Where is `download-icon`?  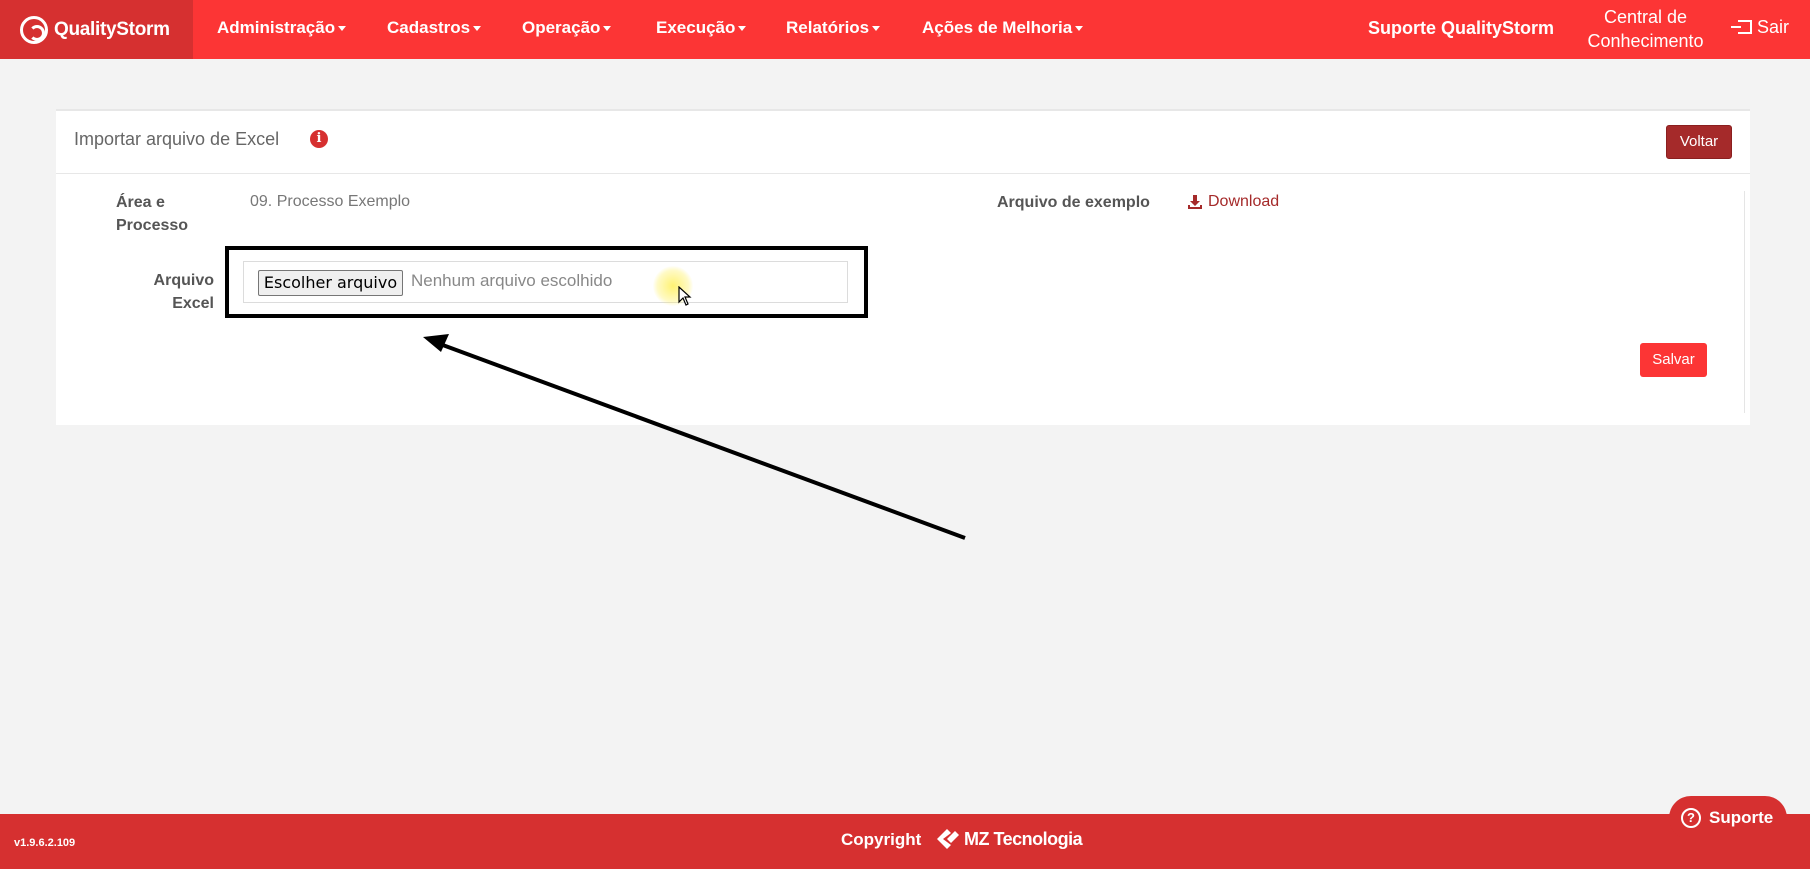
download-icon is located at coordinates (1195, 202).